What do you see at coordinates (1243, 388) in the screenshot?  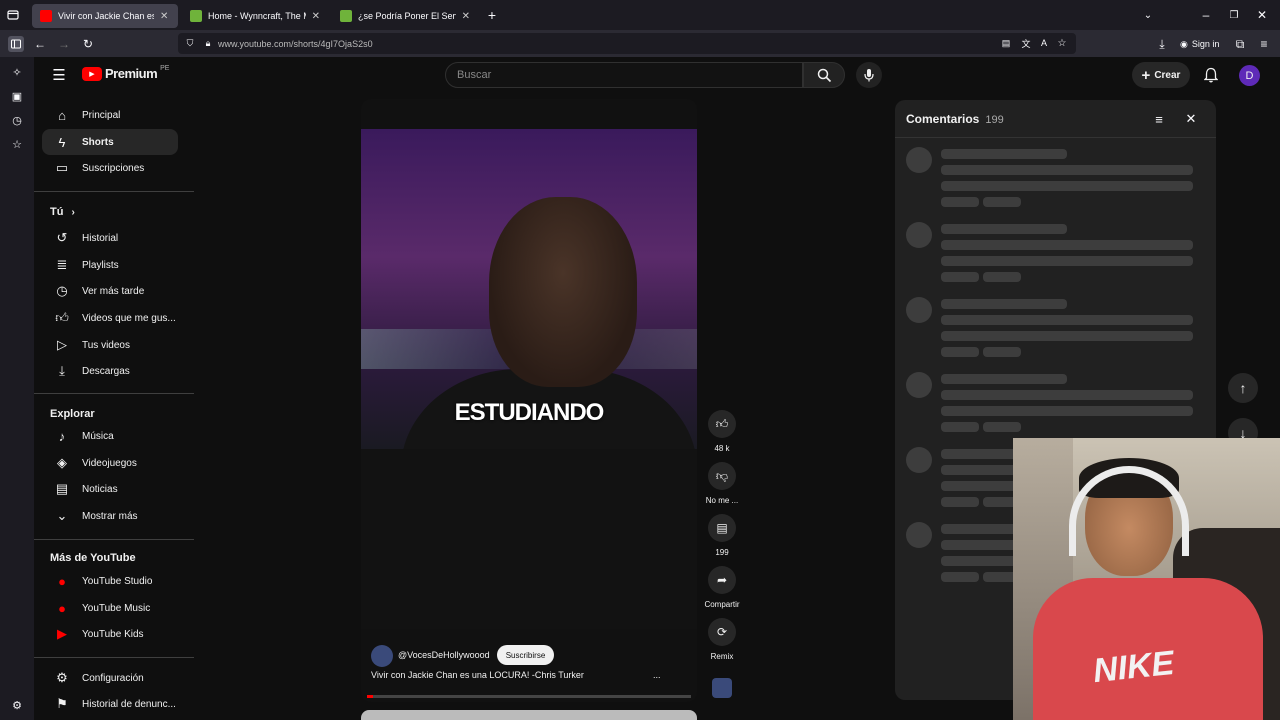 I see `previous-short-button: ↑` at bounding box center [1243, 388].